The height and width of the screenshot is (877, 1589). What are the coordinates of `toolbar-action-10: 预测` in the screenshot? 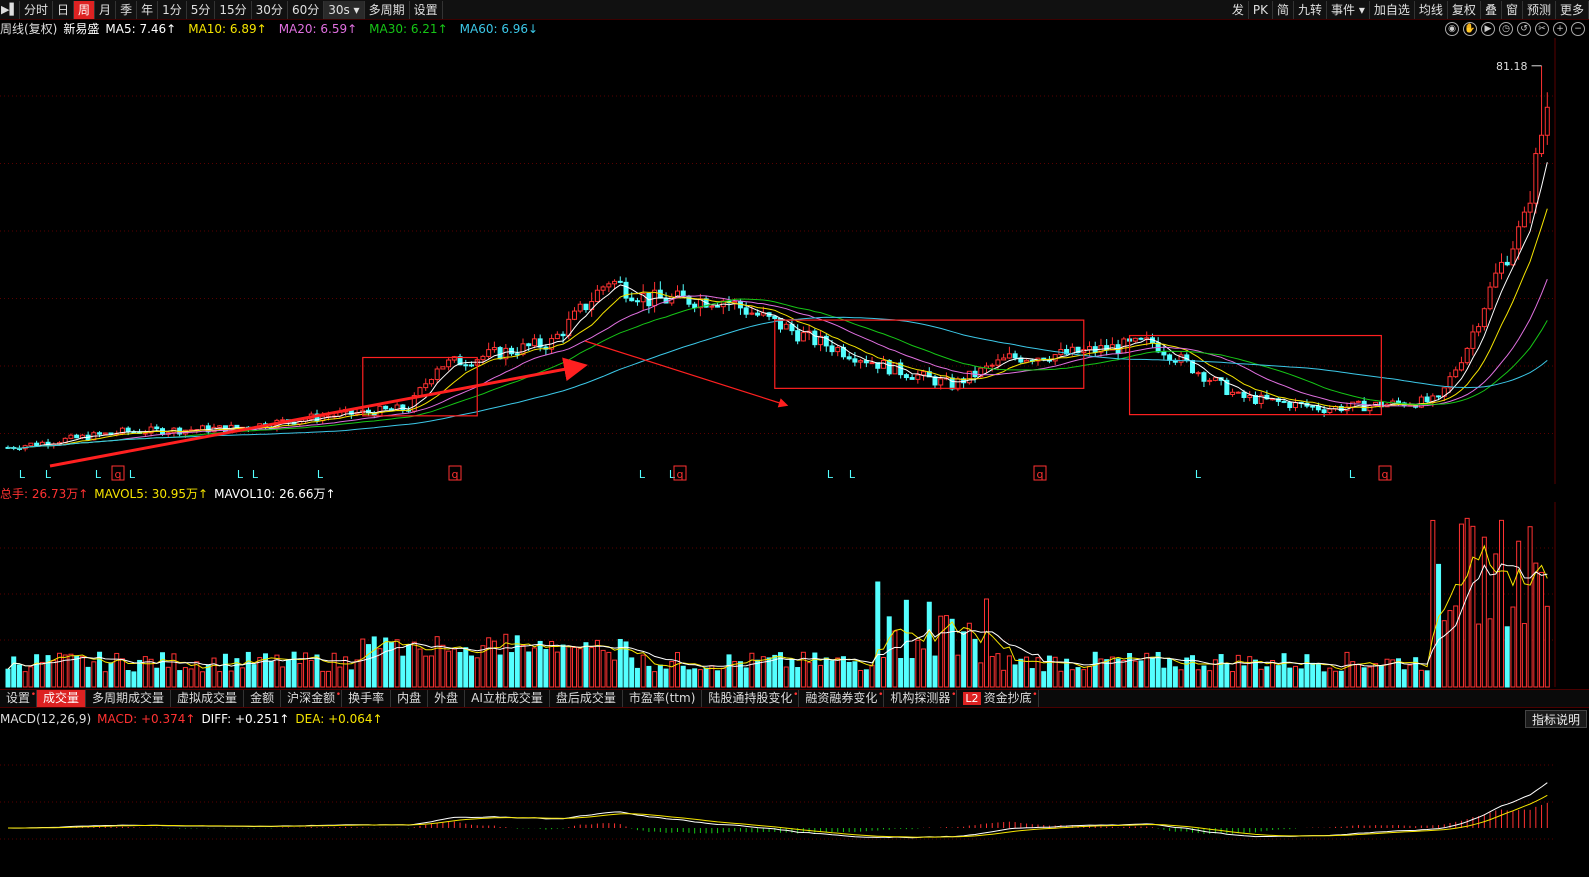 It's located at (1539, 9).